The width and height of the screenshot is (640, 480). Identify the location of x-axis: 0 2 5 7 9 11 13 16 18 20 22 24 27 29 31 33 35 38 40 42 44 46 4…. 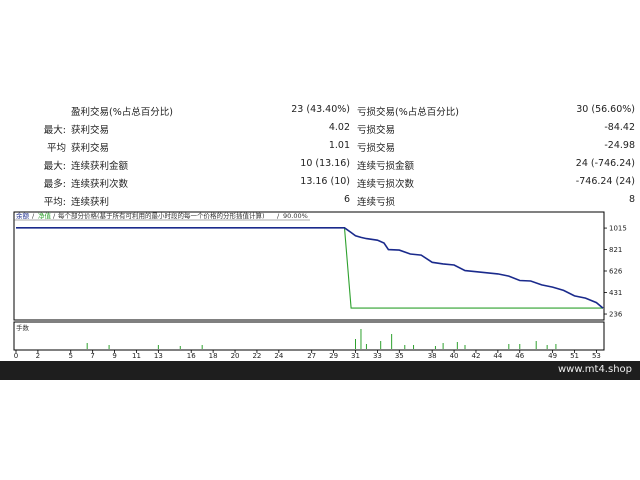
(307, 355).